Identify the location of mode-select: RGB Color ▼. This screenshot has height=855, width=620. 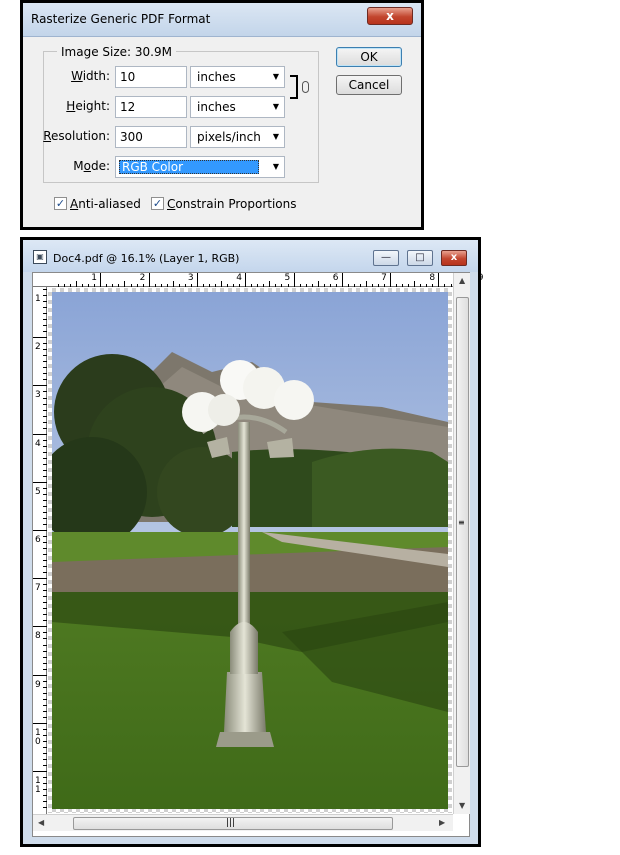
(200, 167).